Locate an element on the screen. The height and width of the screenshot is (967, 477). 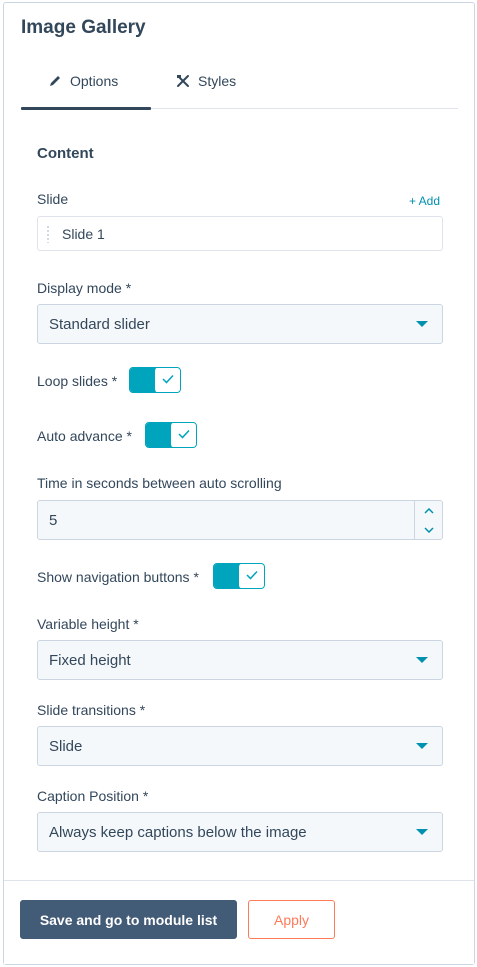
show-nav-buttons-toggle is located at coordinates (239, 576).